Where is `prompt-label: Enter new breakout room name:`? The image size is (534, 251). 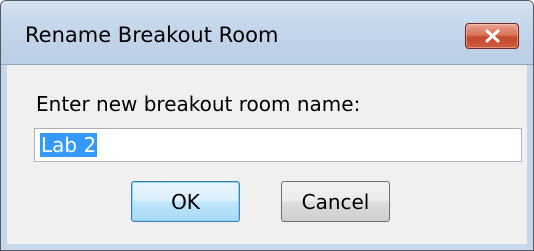
prompt-label: Enter new breakout room name: is located at coordinates (198, 104).